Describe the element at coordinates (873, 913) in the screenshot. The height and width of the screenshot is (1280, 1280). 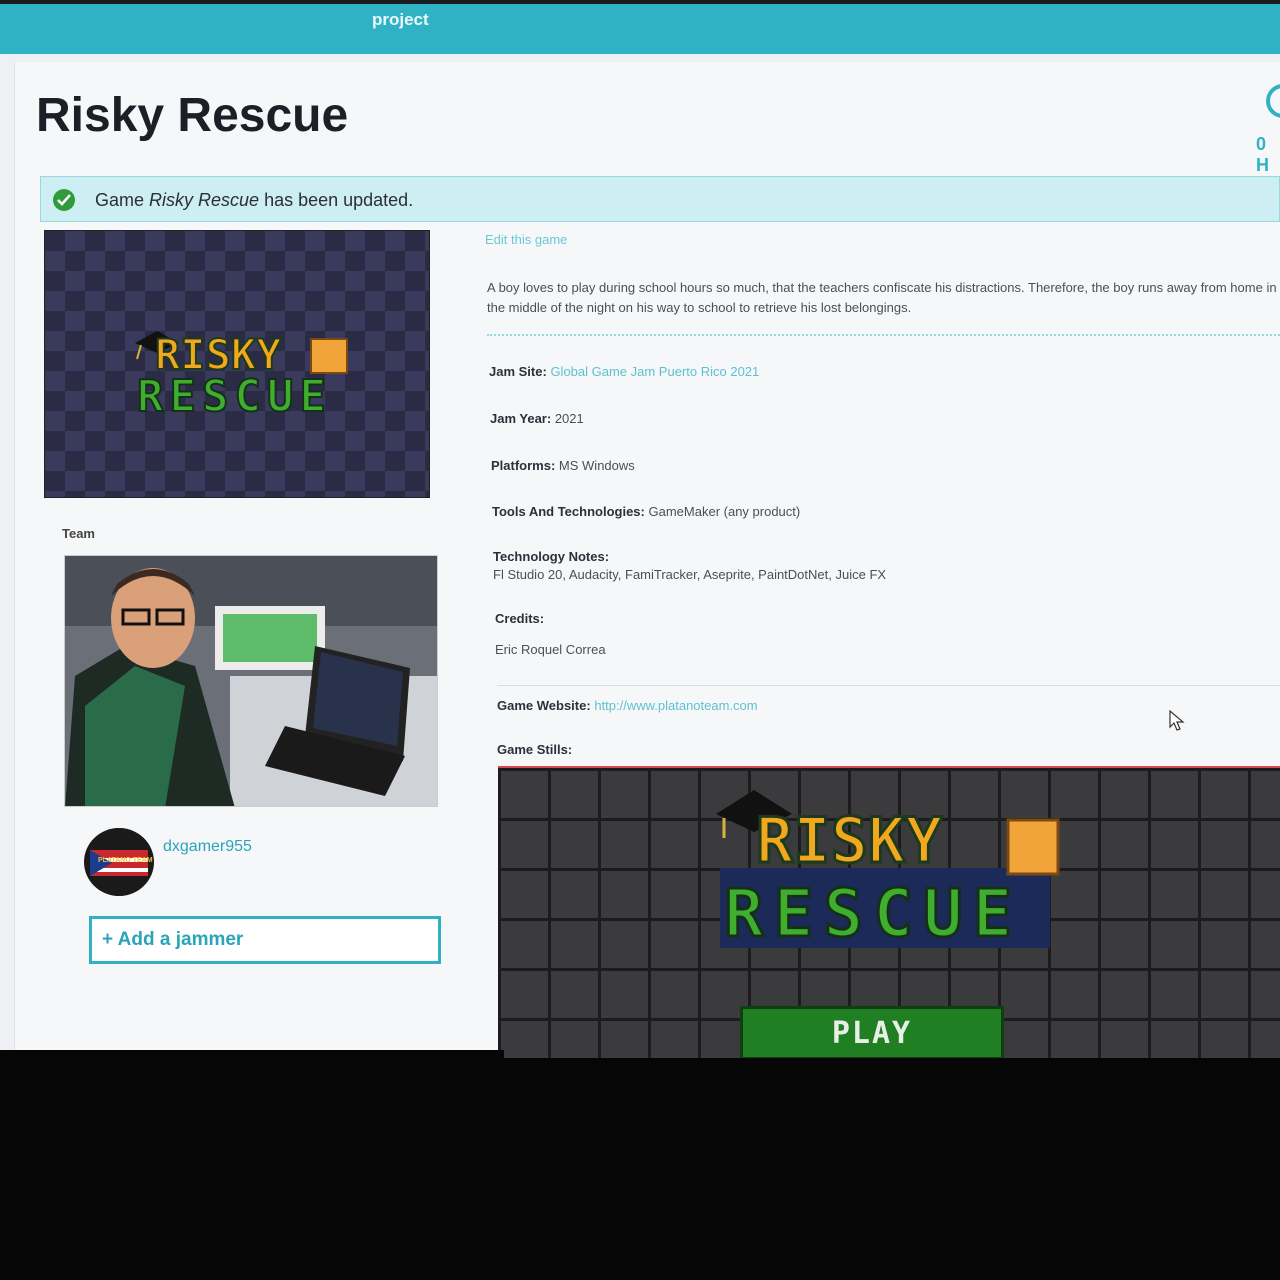
I see `still-logo-line2: RESCUE` at that location.